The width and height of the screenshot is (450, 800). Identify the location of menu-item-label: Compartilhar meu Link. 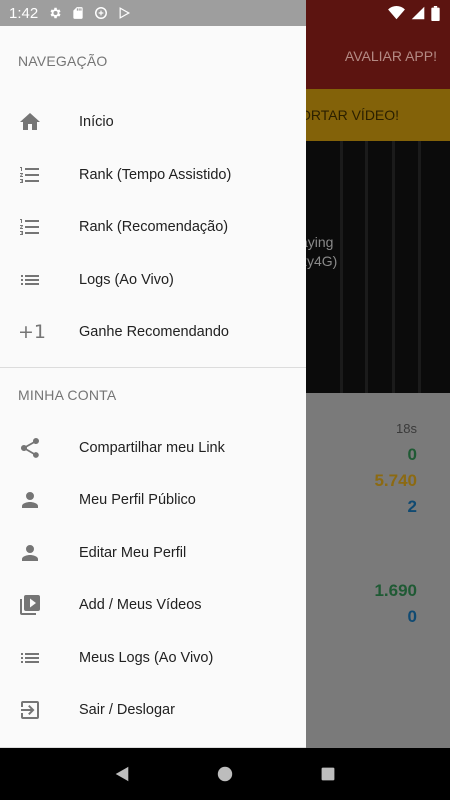
(152, 447).